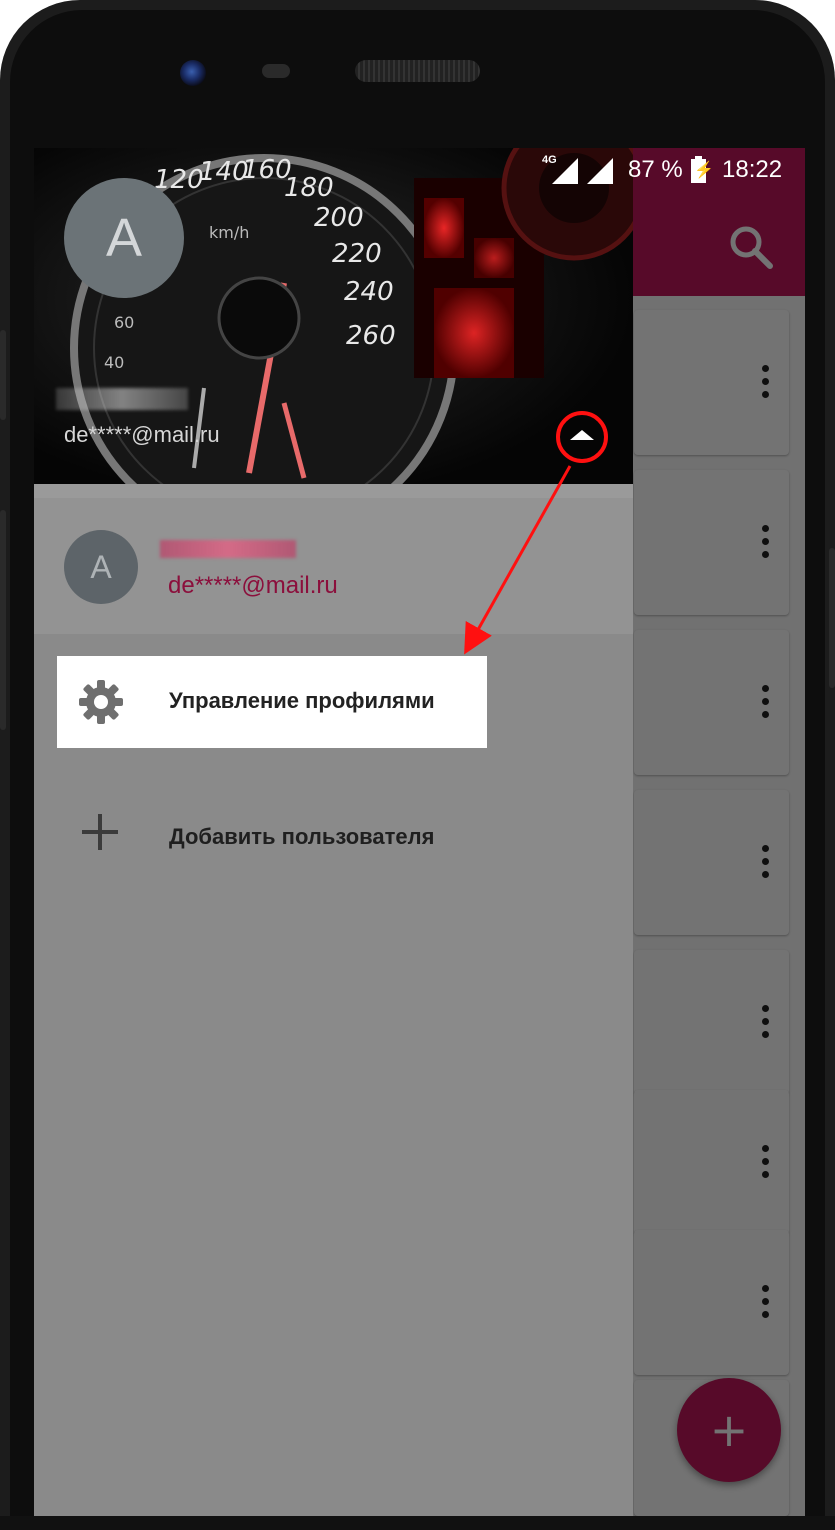 This screenshot has width=835, height=1530. Describe the element at coordinates (122, 399) in the screenshot. I see `header-name-redacted` at that location.